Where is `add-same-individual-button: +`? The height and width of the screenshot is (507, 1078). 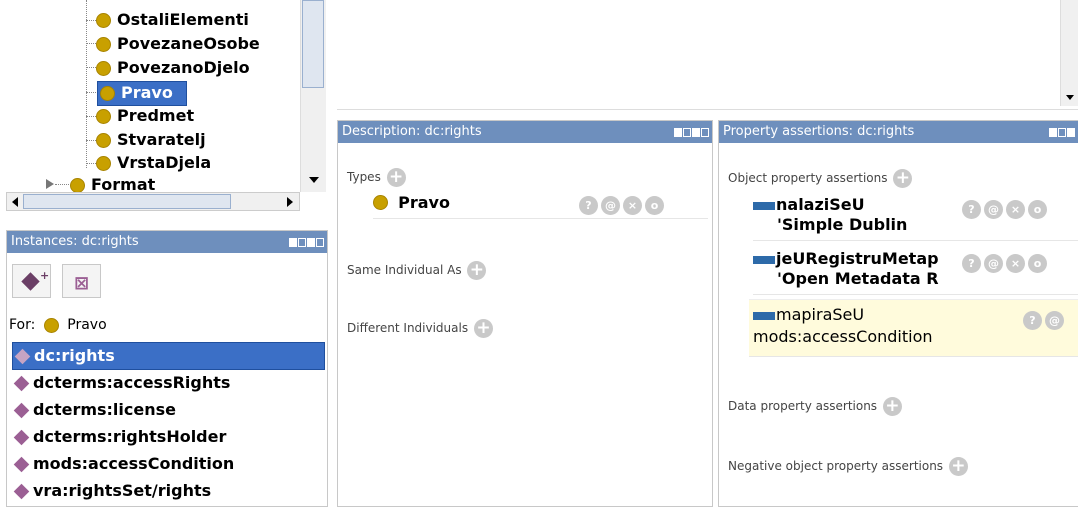 add-same-individual-button: + is located at coordinates (477, 270).